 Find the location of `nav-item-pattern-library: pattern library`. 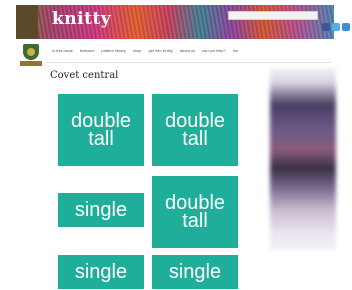

nav-item-pattern-library: pattern library is located at coordinates (113, 53).